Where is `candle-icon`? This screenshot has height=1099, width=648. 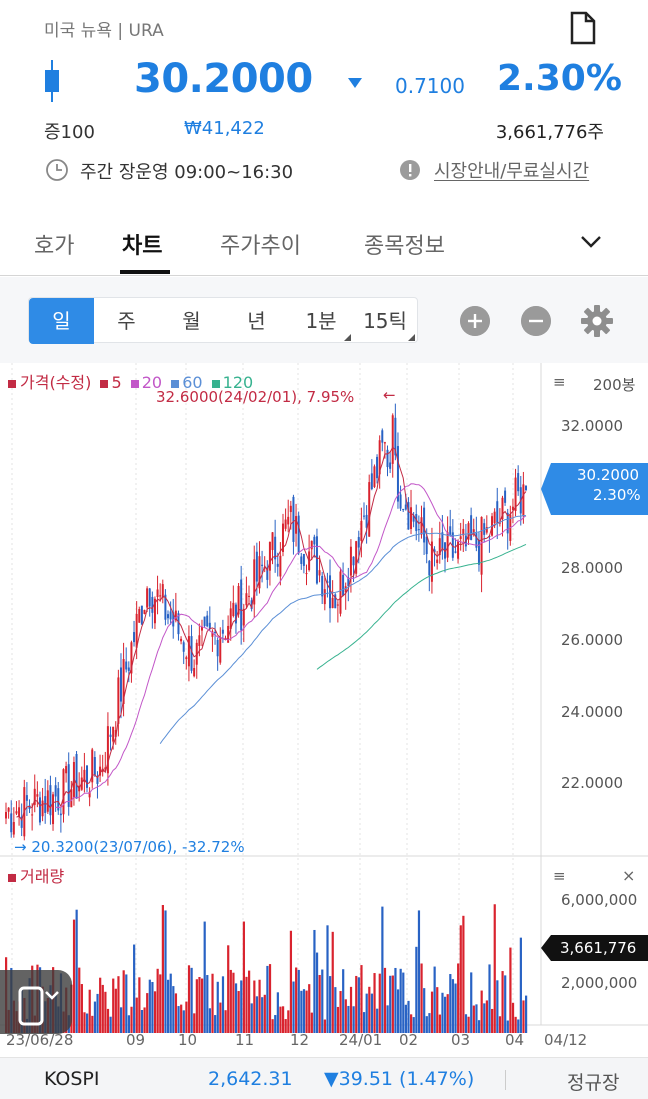 candle-icon is located at coordinates (52, 81).